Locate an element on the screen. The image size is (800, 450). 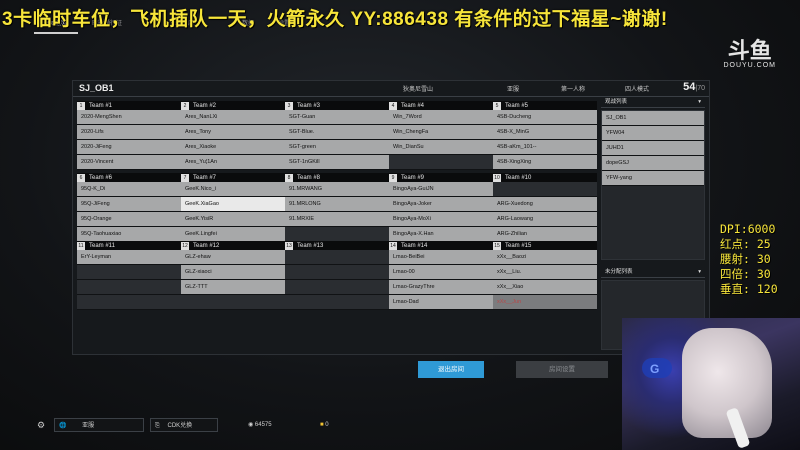
player-slot: Ares_Xiaoke is located at coordinates (233, 147).